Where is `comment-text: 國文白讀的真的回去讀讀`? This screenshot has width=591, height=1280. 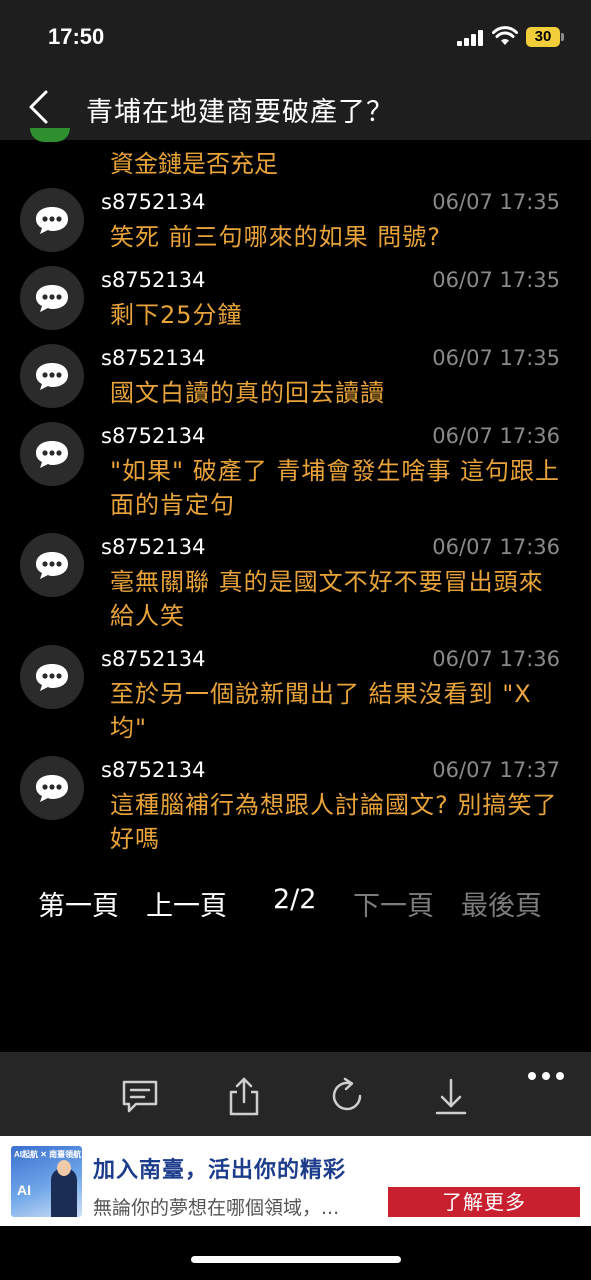
comment-text: 國文白讀的真的回去讀讀 is located at coordinates (247, 393).